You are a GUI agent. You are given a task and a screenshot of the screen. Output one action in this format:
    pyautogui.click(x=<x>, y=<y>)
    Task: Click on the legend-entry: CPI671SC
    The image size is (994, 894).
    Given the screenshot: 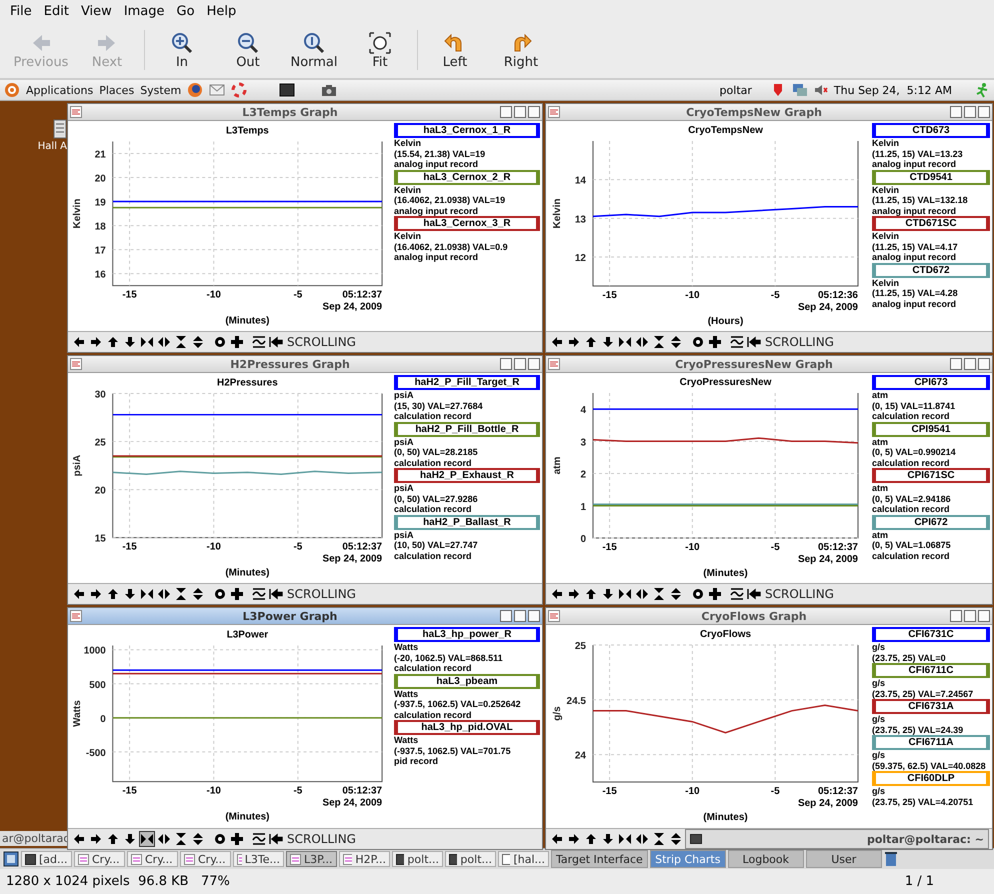 What is the action you would take?
    pyautogui.click(x=931, y=475)
    